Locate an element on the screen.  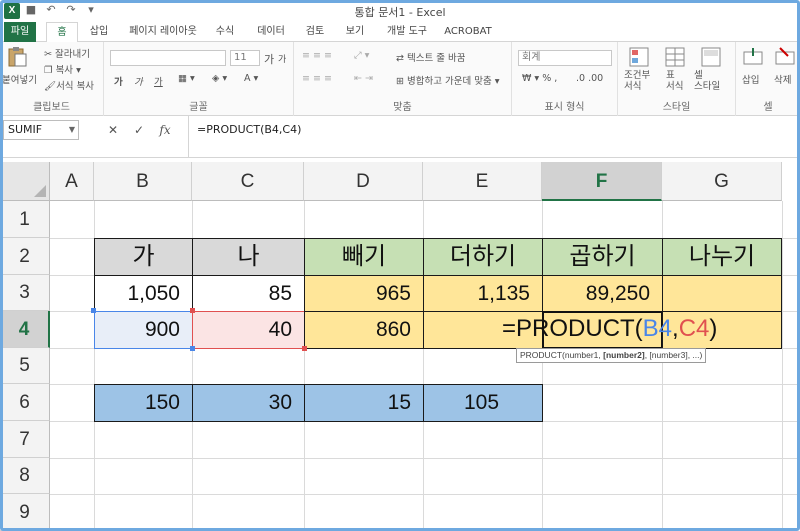
cell-d6: 15 is located at coordinates (364, 403).